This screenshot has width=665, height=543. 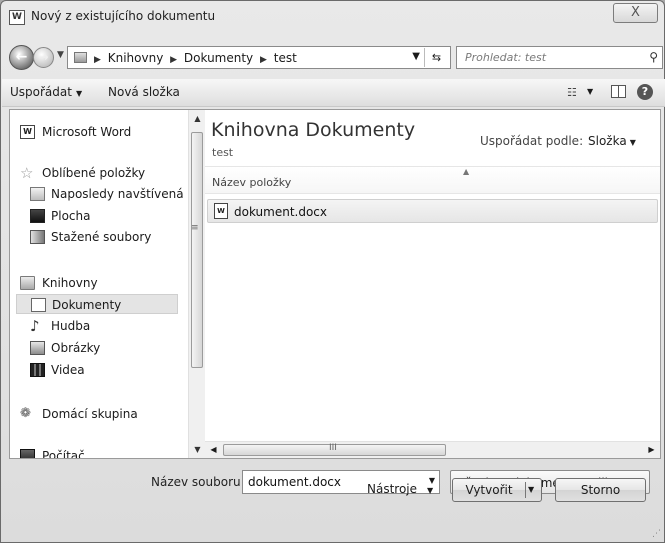 What do you see at coordinates (90, 414) in the screenshot?
I see `nav-item-label: Domácí skupina` at bounding box center [90, 414].